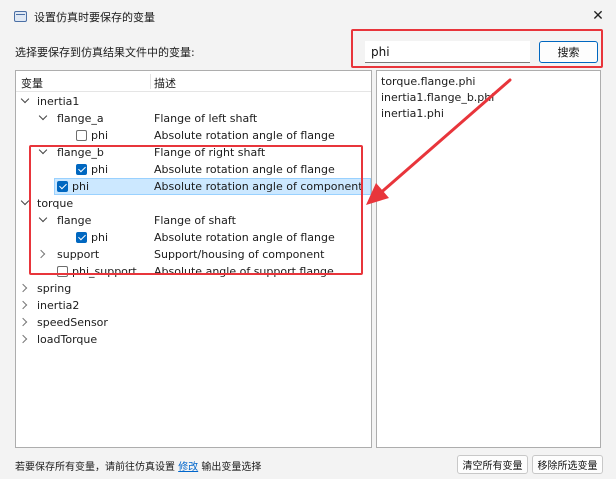 This screenshot has width=616, height=479. I want to click on variable-column-header: 变量, so click(32, 83).